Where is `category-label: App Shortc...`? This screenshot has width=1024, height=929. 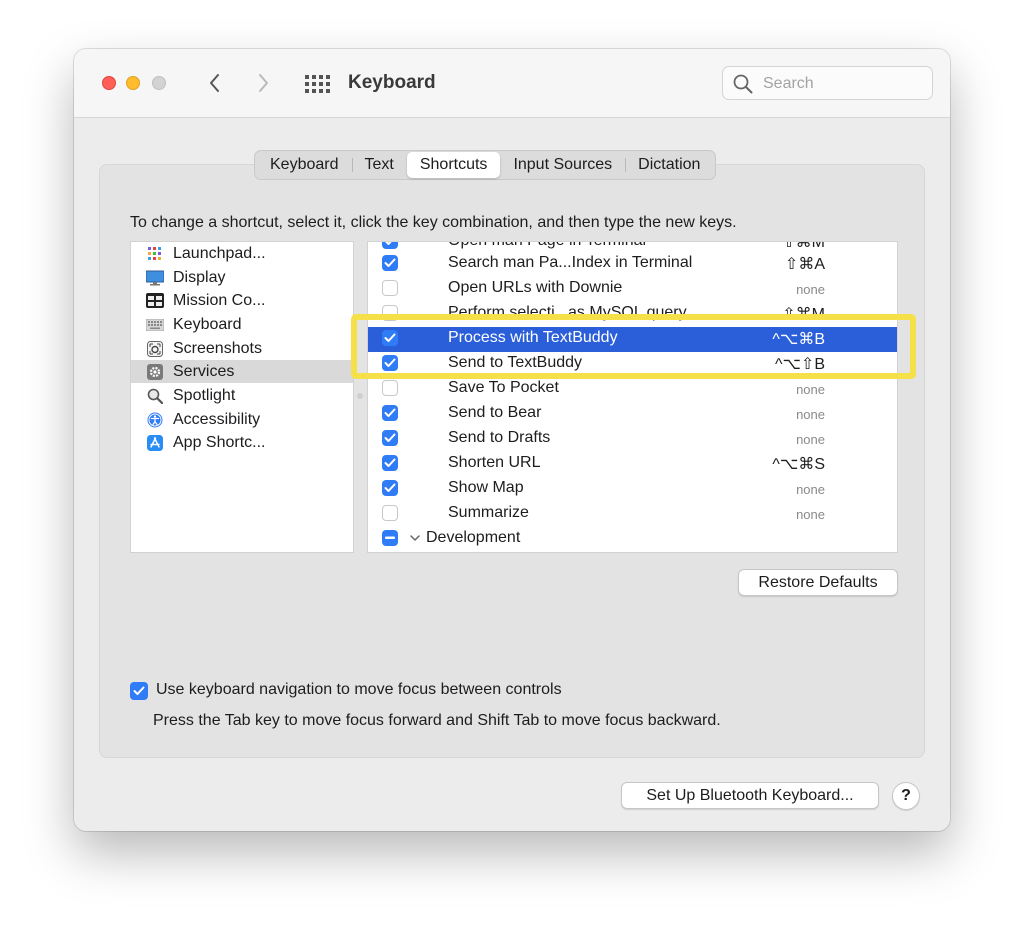 category-label: App Shortc... is located at coordinates (219, 442).